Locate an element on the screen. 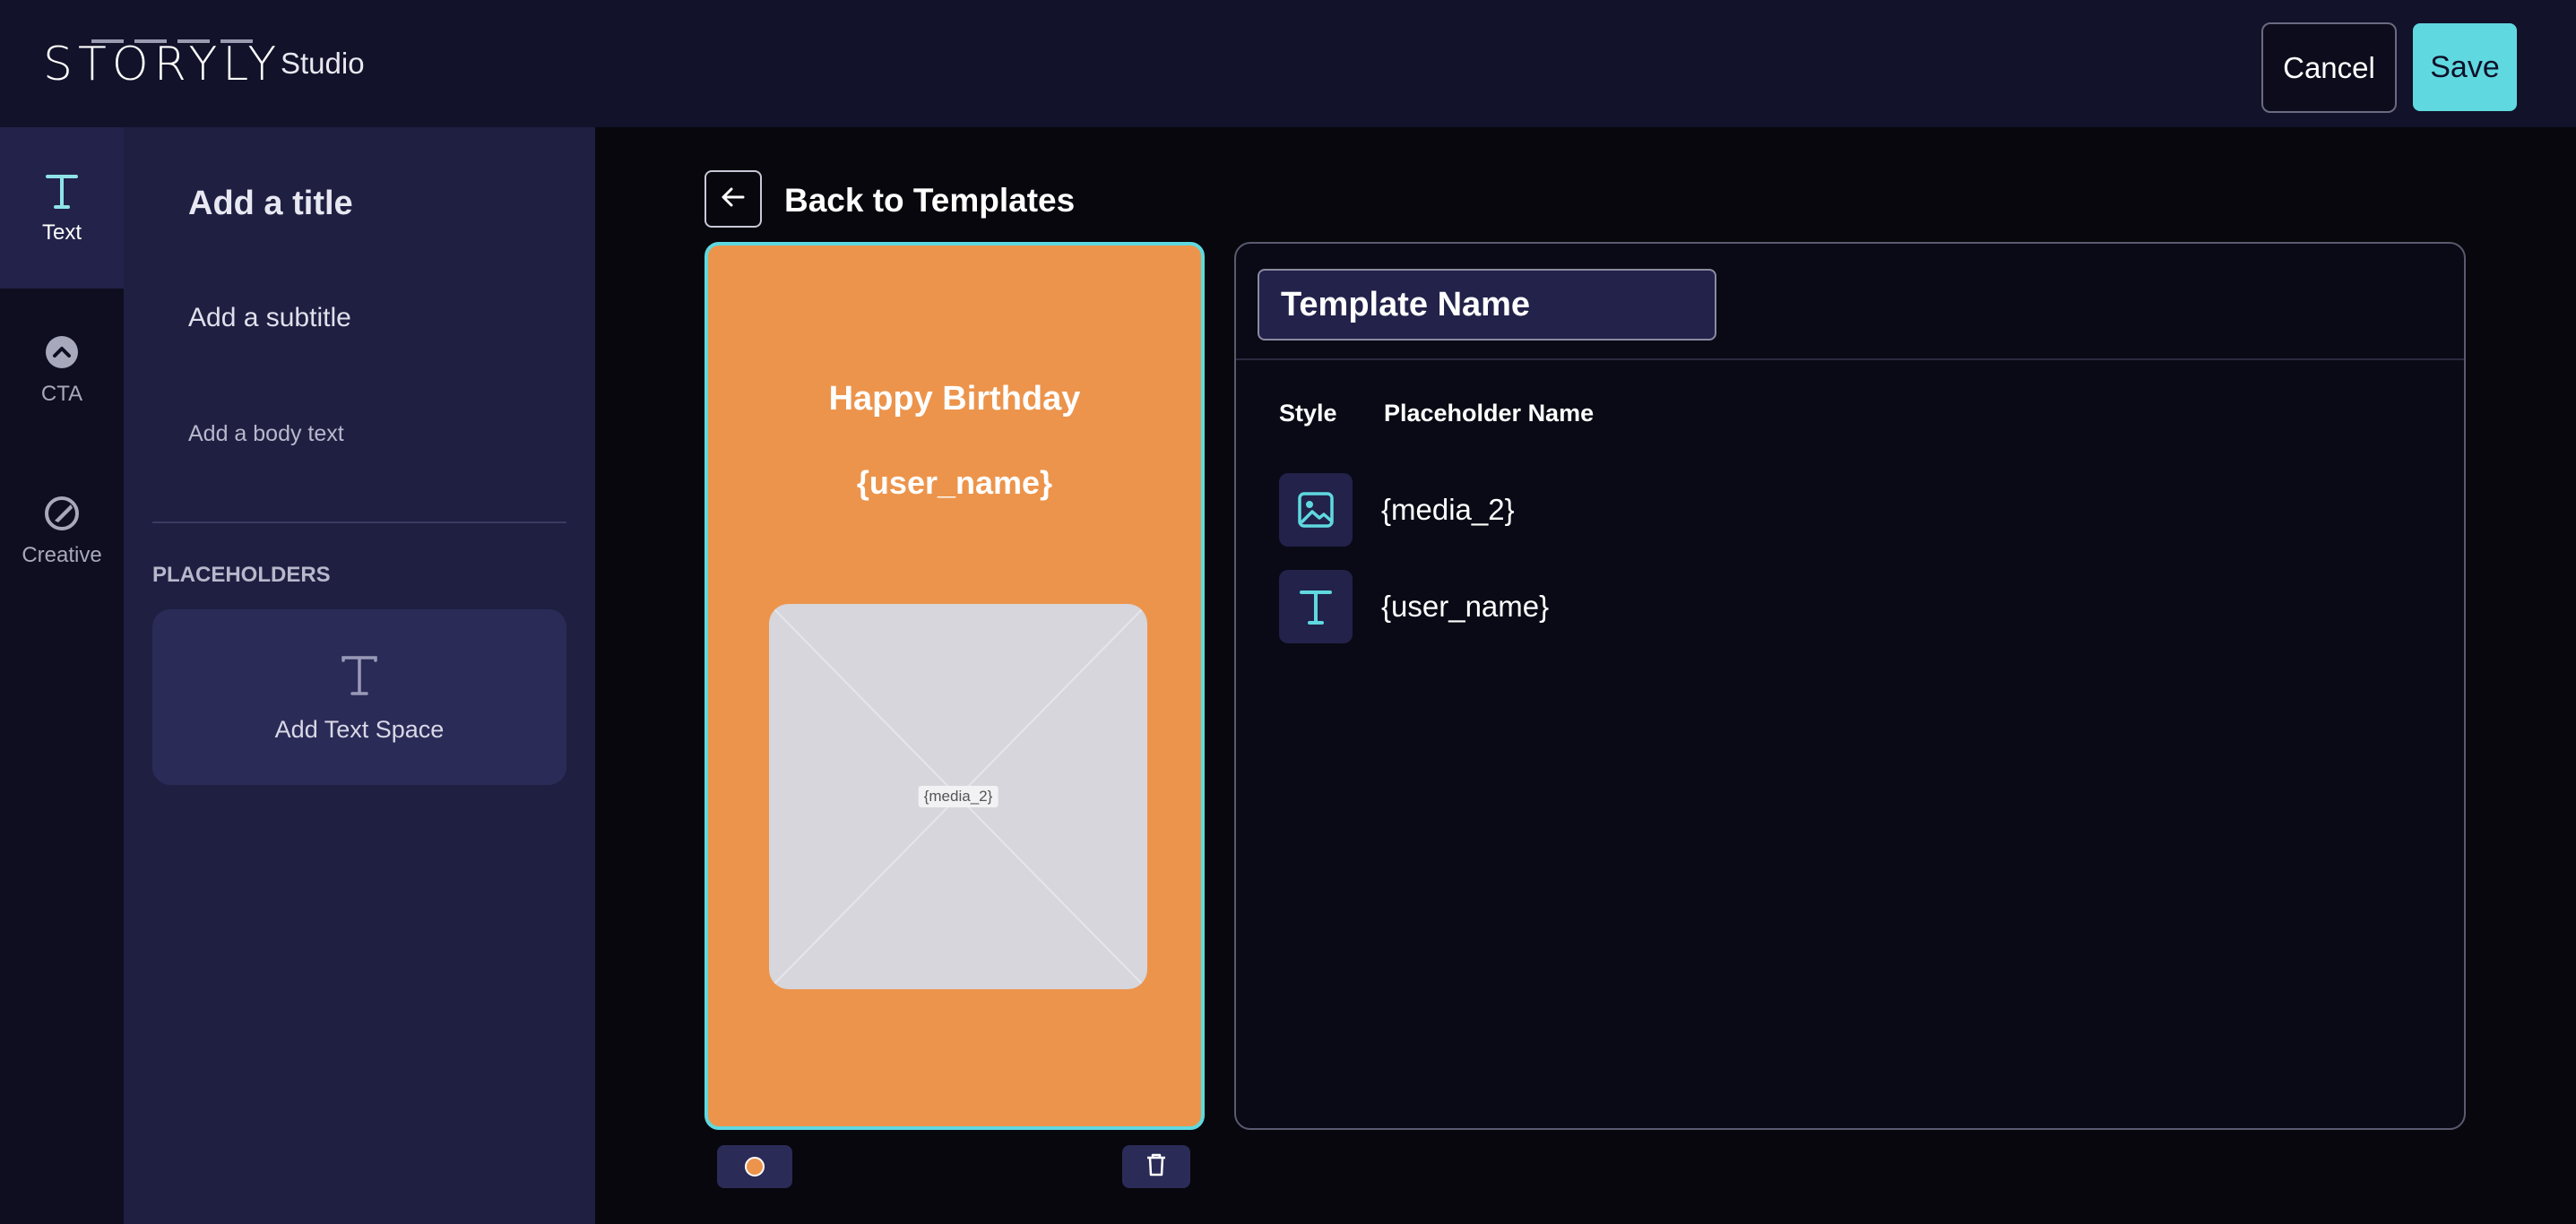 This screenshot has width=2576, height=1224. background-color-button is located at coordinates (754, 1167).